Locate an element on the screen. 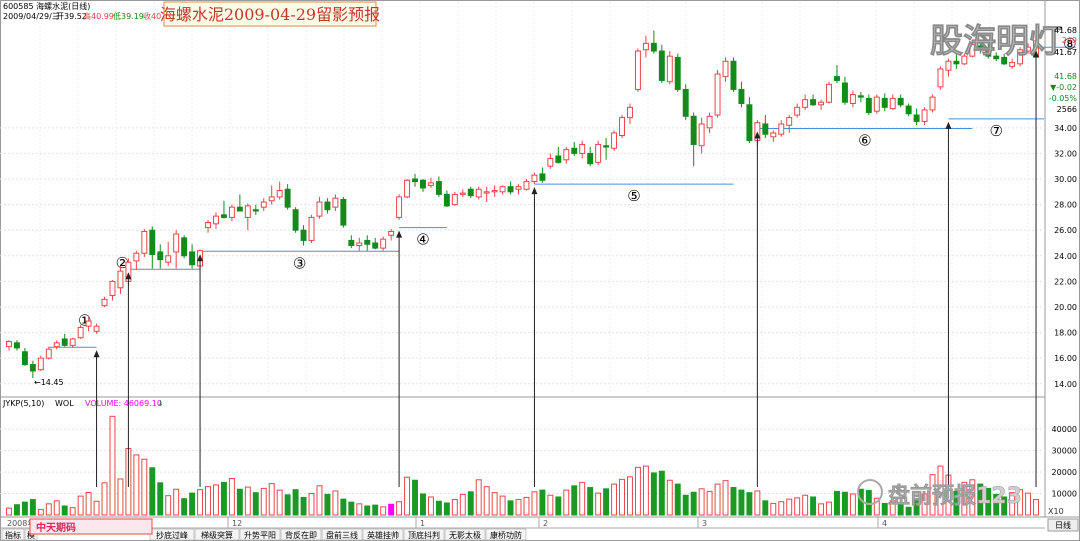 Image resolution: width=1080 pixels, height=541 pixels. high-value: 高40.99 is located at coordinates (98, 16).